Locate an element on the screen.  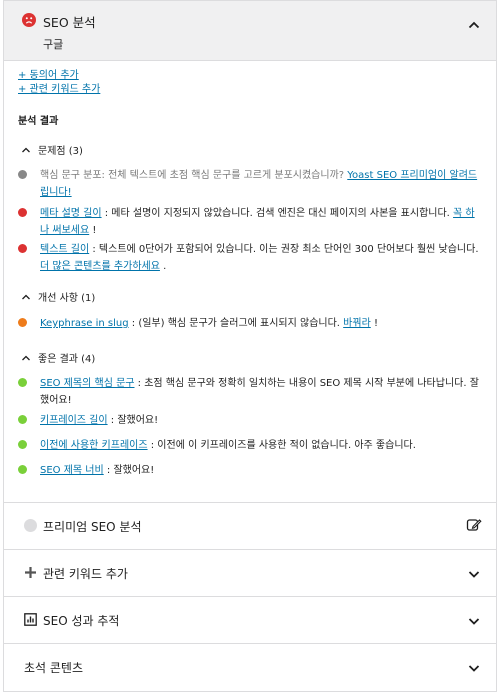
sad-face-icon is located at coordinates (29, 20).